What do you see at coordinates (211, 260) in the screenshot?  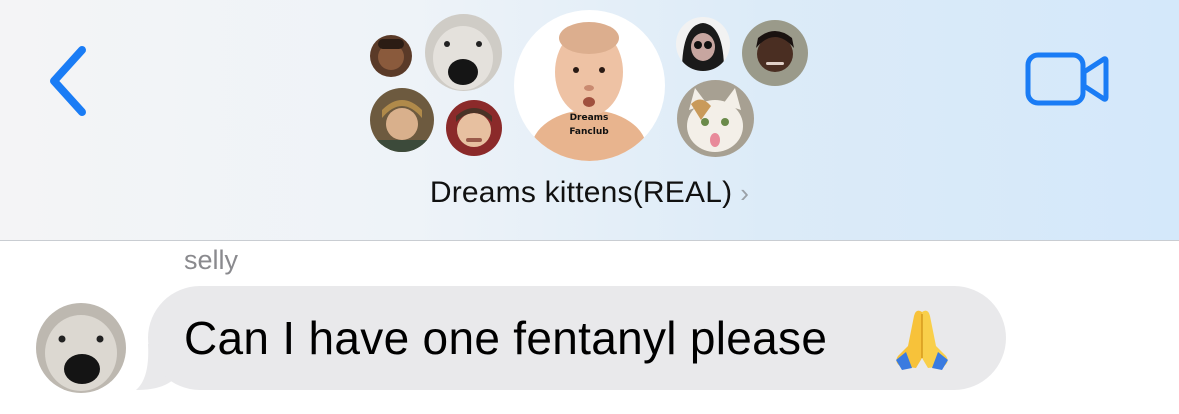 I see `sender-name: selly` at bounding box center [211, 260].